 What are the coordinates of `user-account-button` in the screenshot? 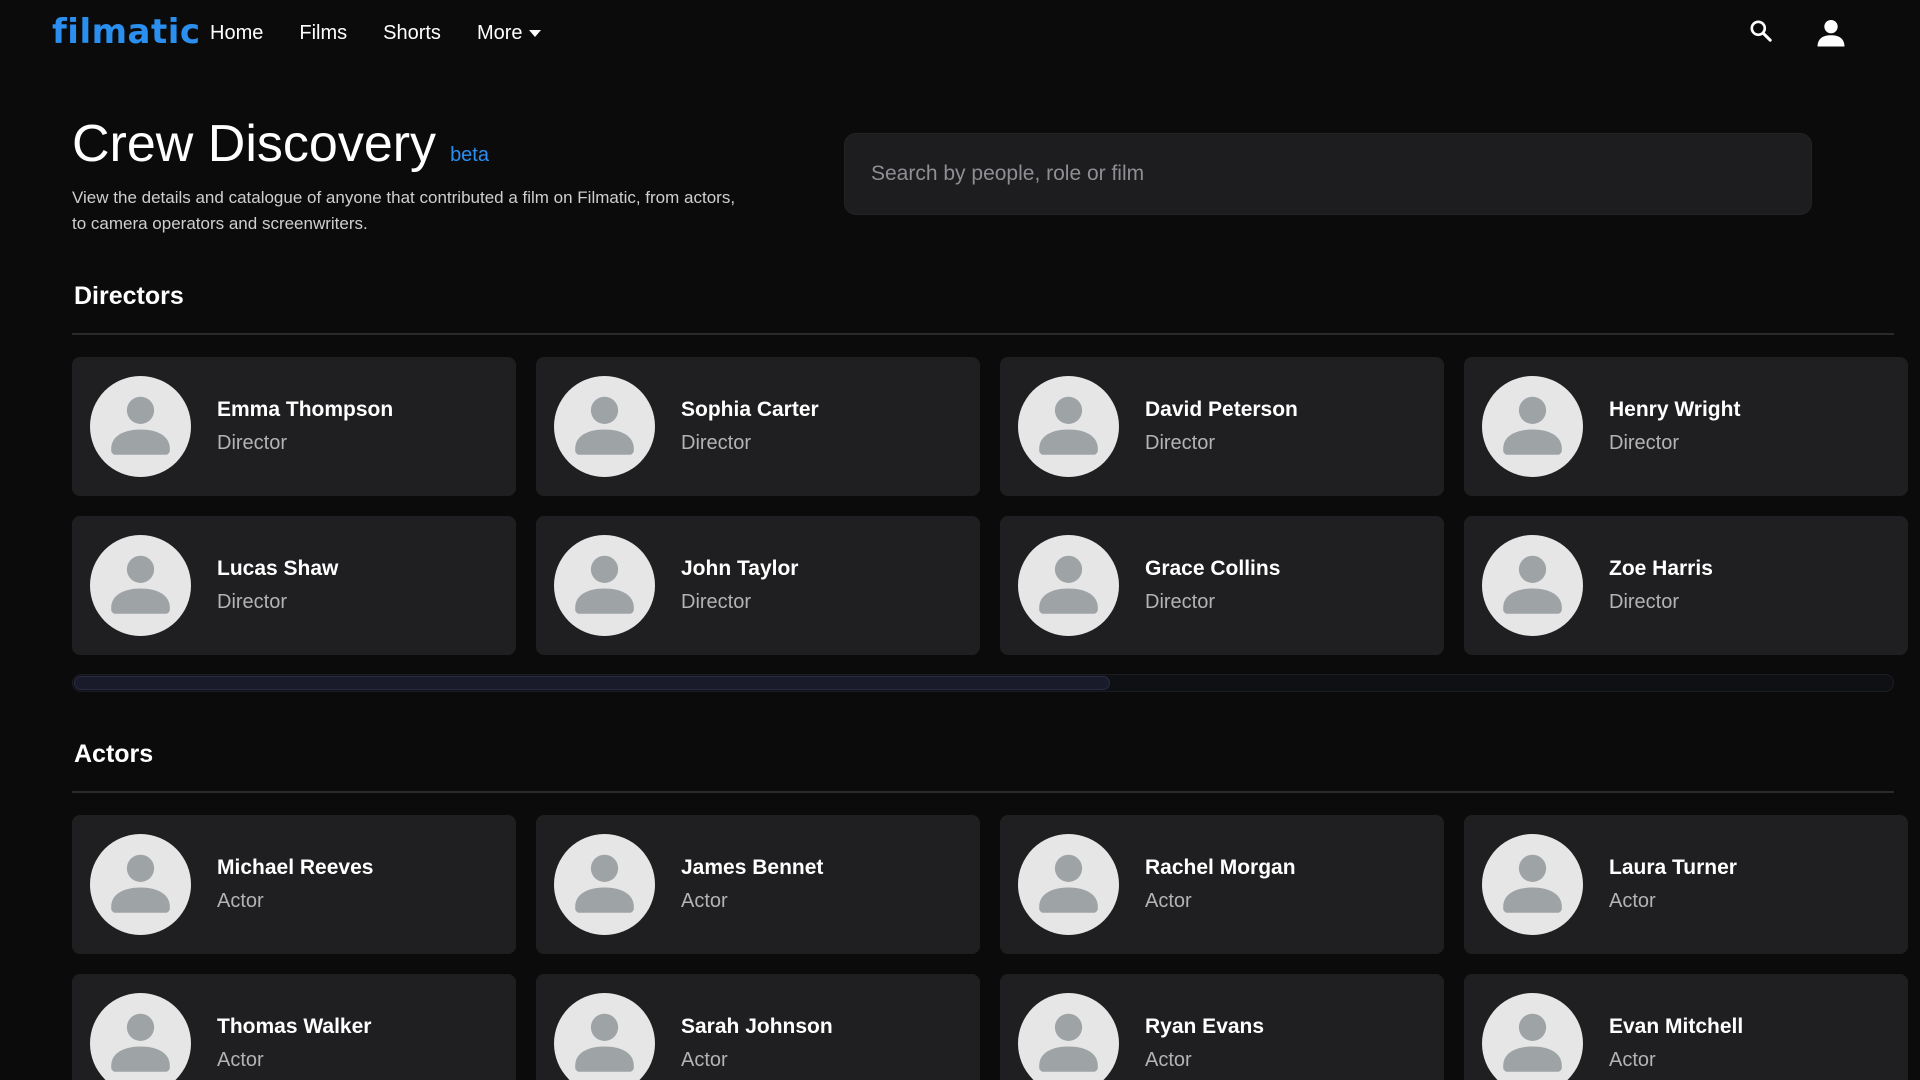 It's located at (1831, 35).